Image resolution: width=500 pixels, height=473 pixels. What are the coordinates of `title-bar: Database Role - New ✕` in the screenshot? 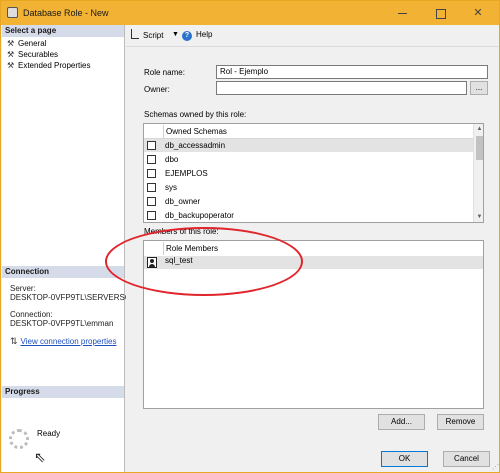 It's located at (250, 13).